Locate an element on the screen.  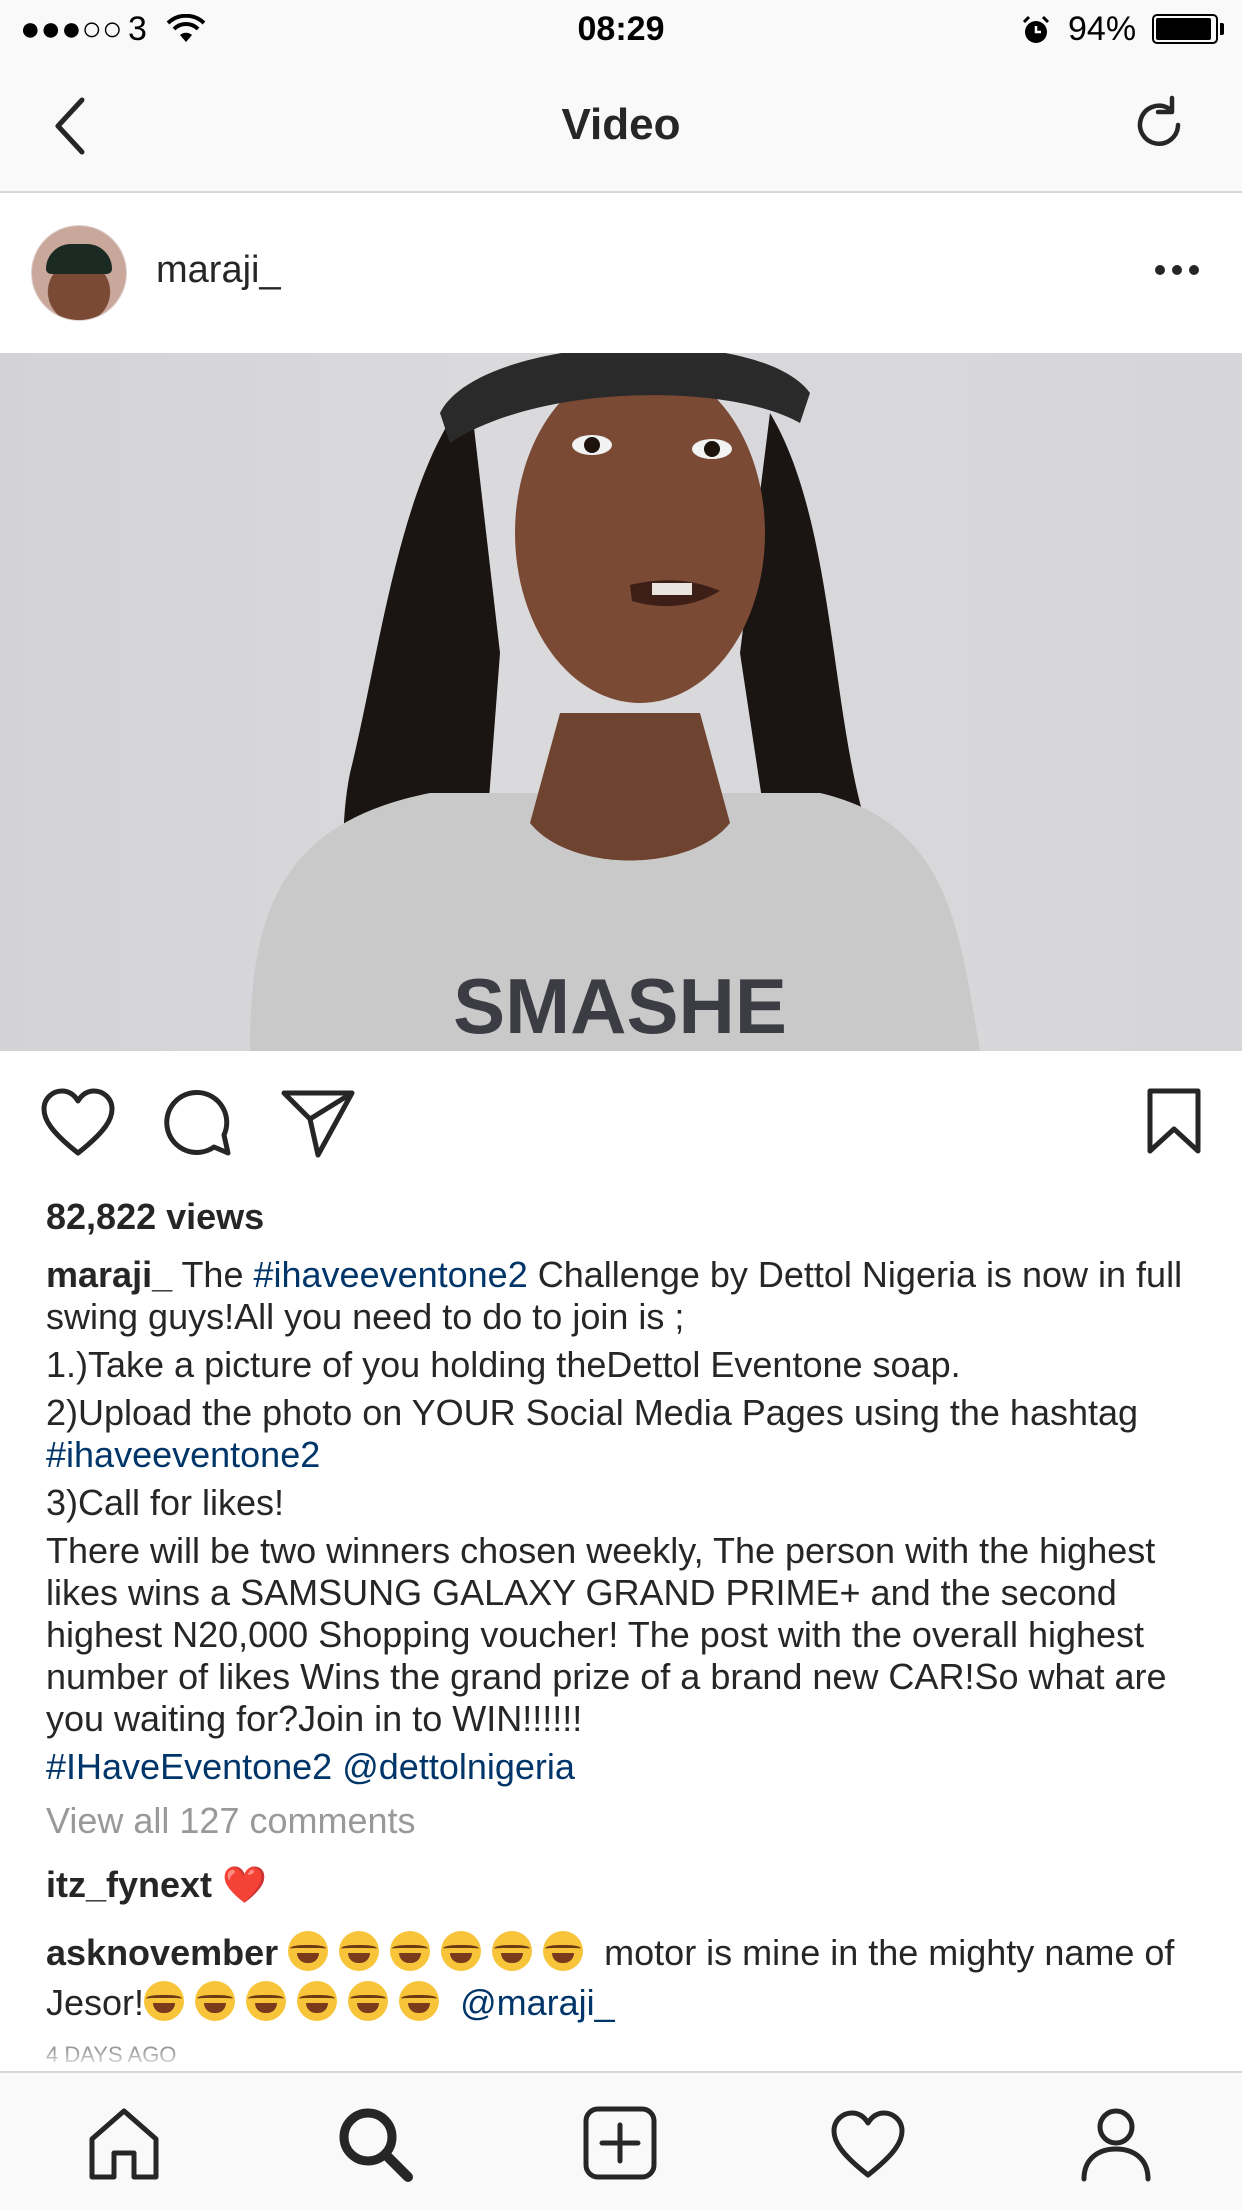
more-horizontal-icon is located at coordinates (1177, 270).